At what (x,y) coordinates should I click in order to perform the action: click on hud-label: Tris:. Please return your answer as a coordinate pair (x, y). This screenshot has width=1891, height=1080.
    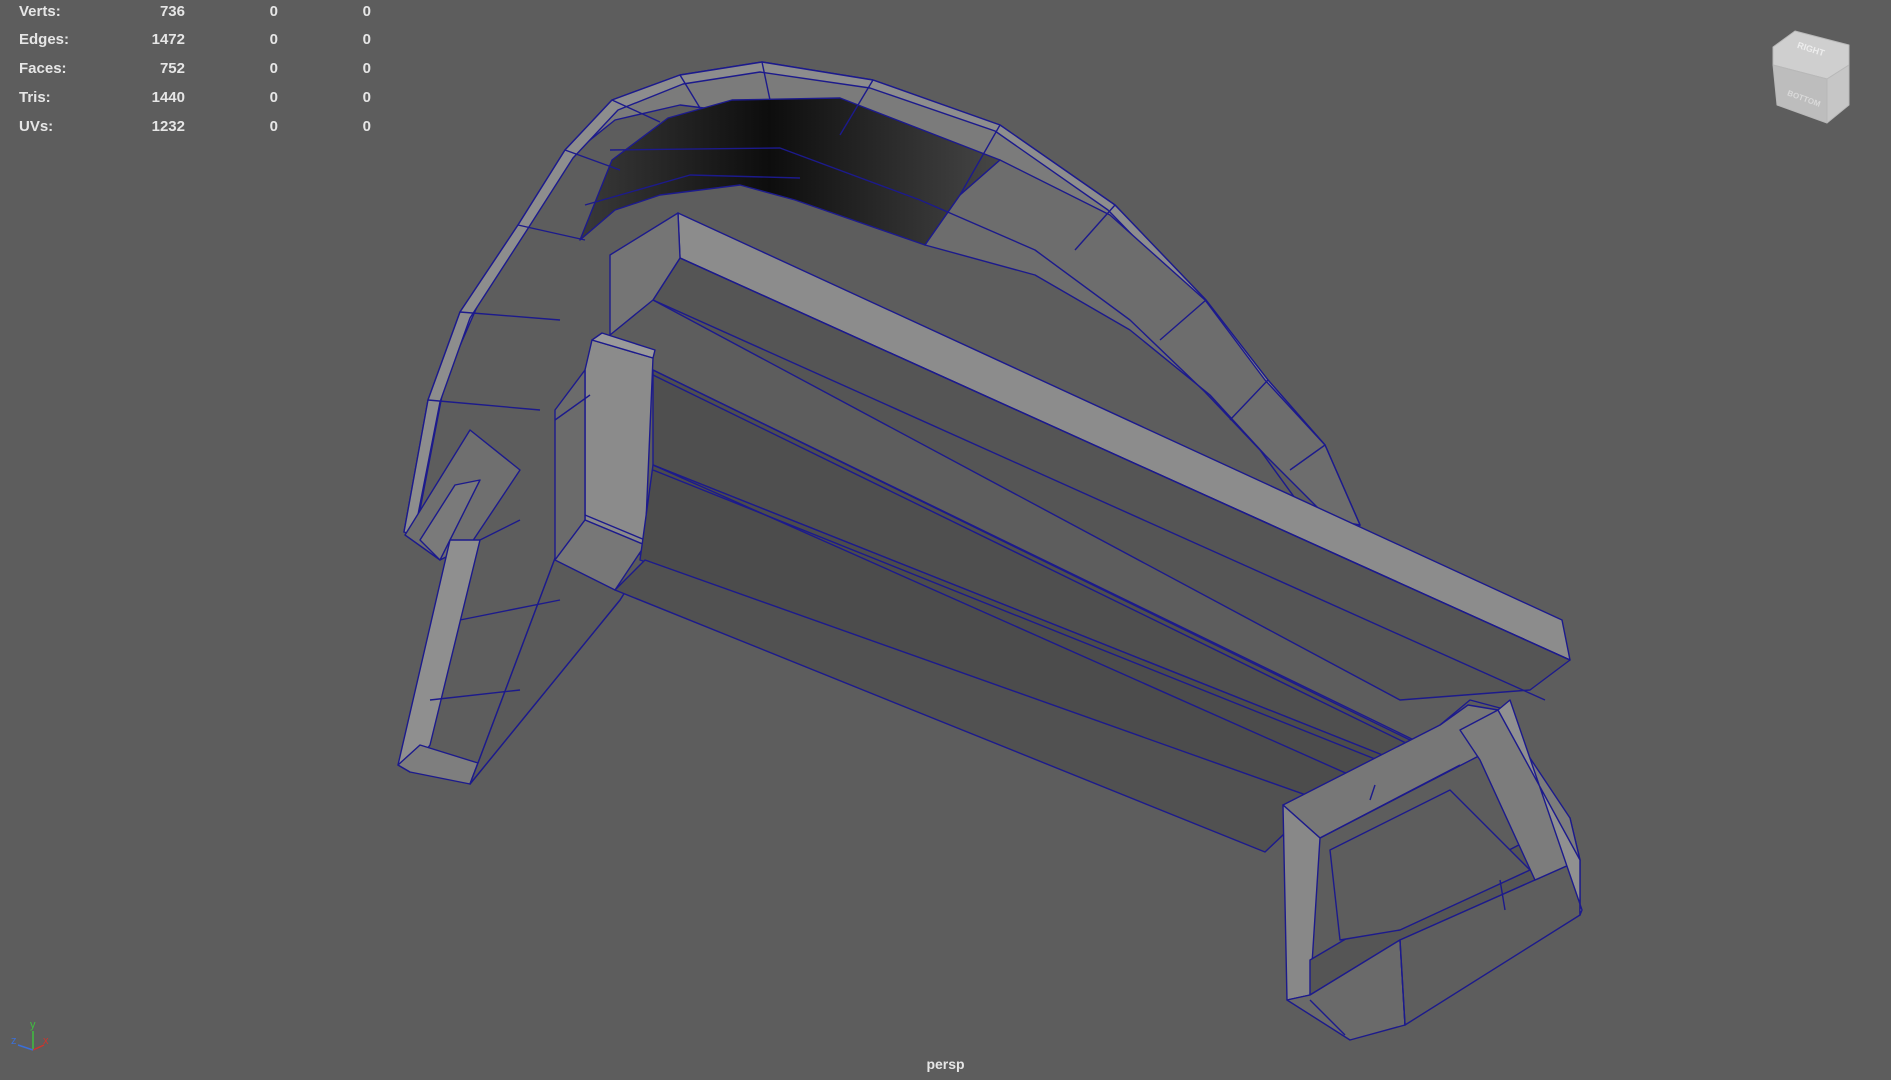
    Looking at the image, I should click on (35, 97).